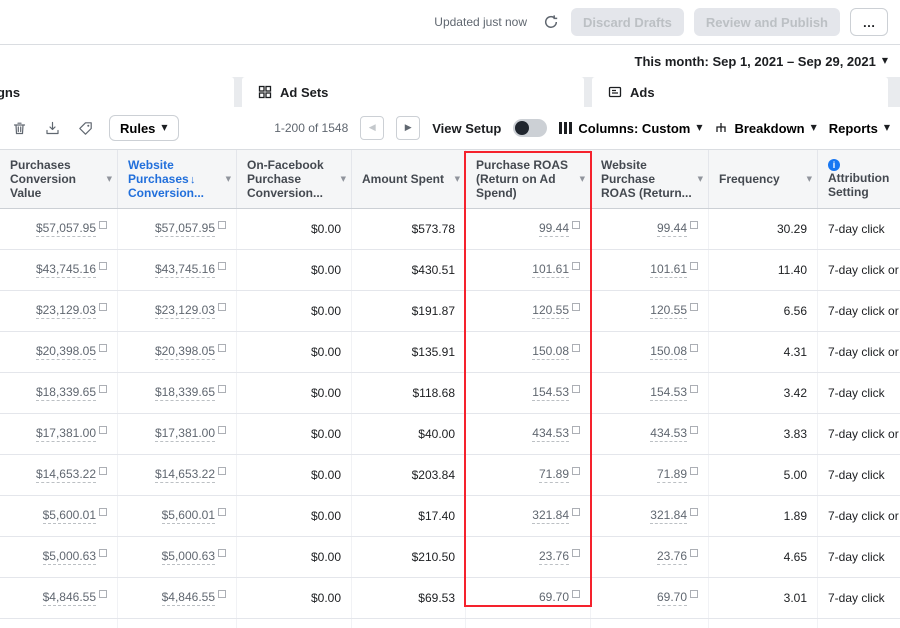  I want to click on cell-website-purchases-conversion: $17,381.00, so click(177, 434).